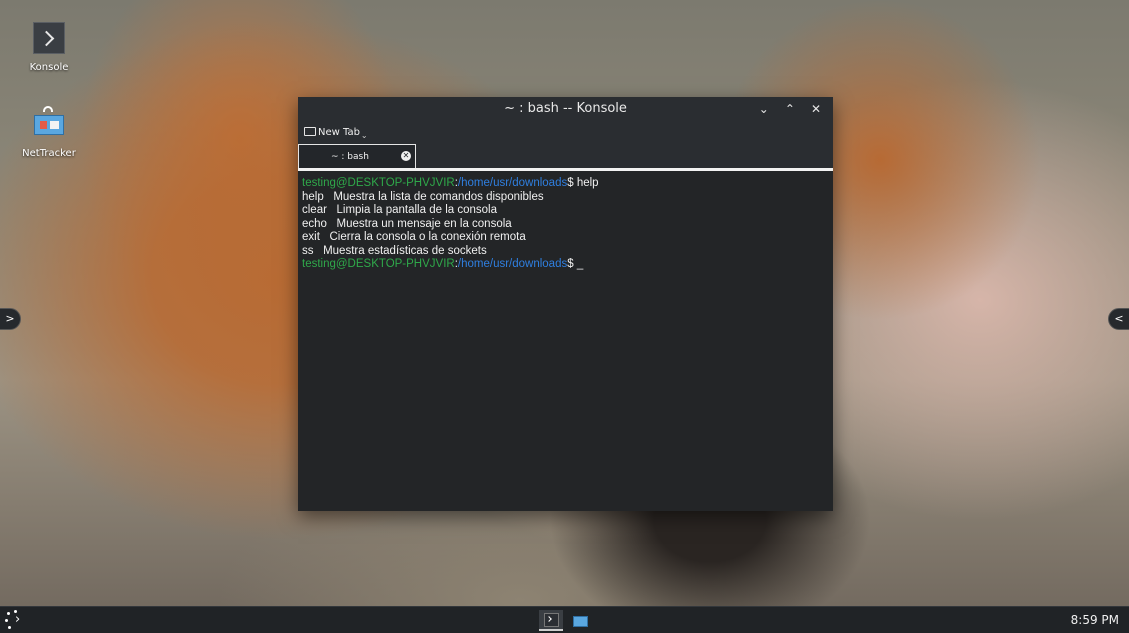  Describe the element at coordinates (565, 132) in the screenshot. I see `konsole-toolbar: New Tab⌄` at that location.